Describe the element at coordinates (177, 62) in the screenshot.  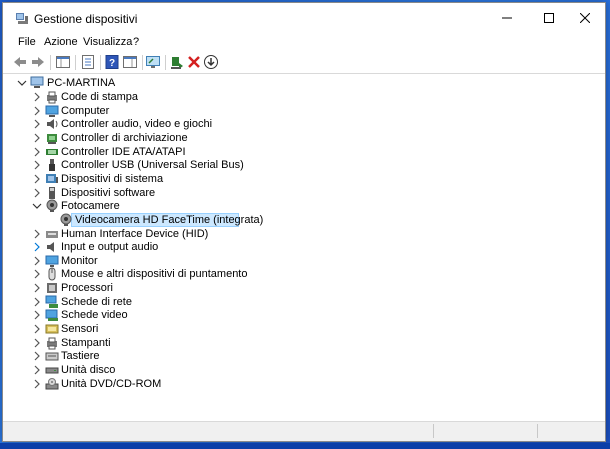
I see `update-driver-button` at that location.